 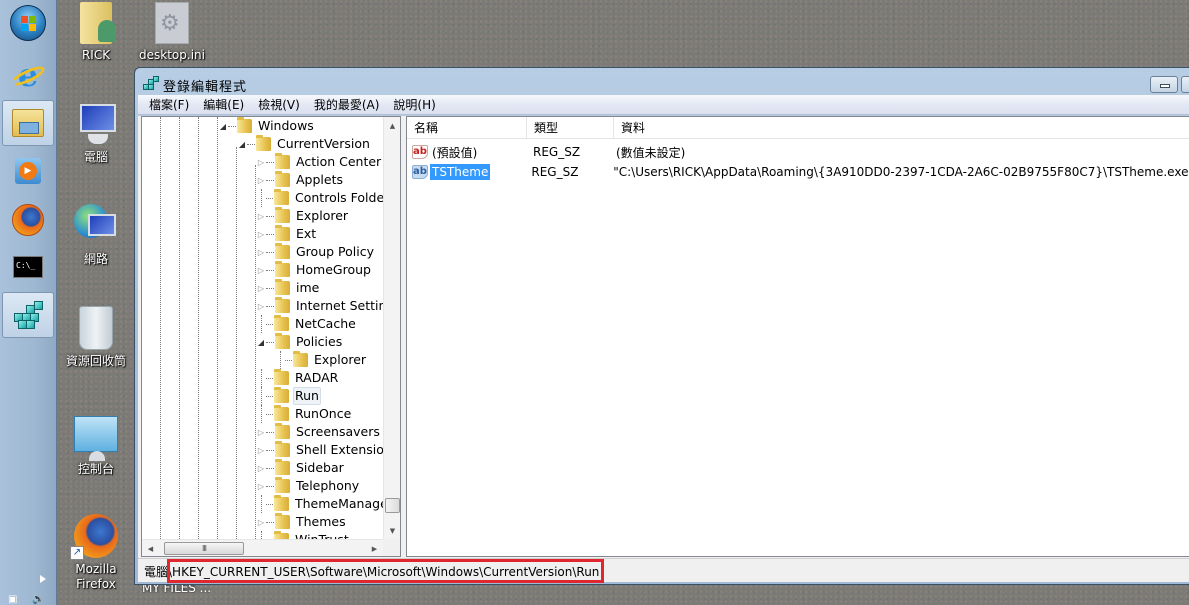 What do you see at coordinates (319, 198) in the screenshot?
I see `tree-item: Controls Folder` at bounding box center [319, 198].